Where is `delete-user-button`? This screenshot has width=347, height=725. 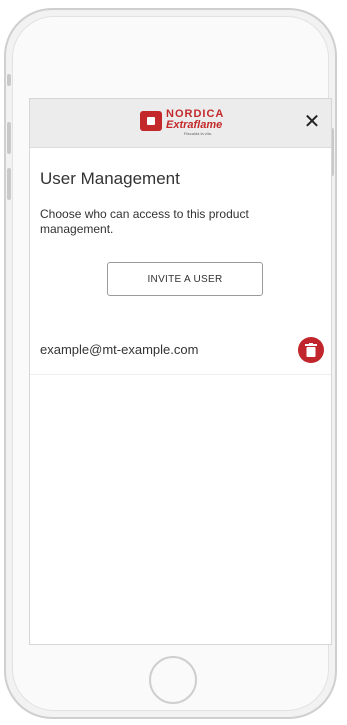
delete-user-button is located at coordinates (311, 350).